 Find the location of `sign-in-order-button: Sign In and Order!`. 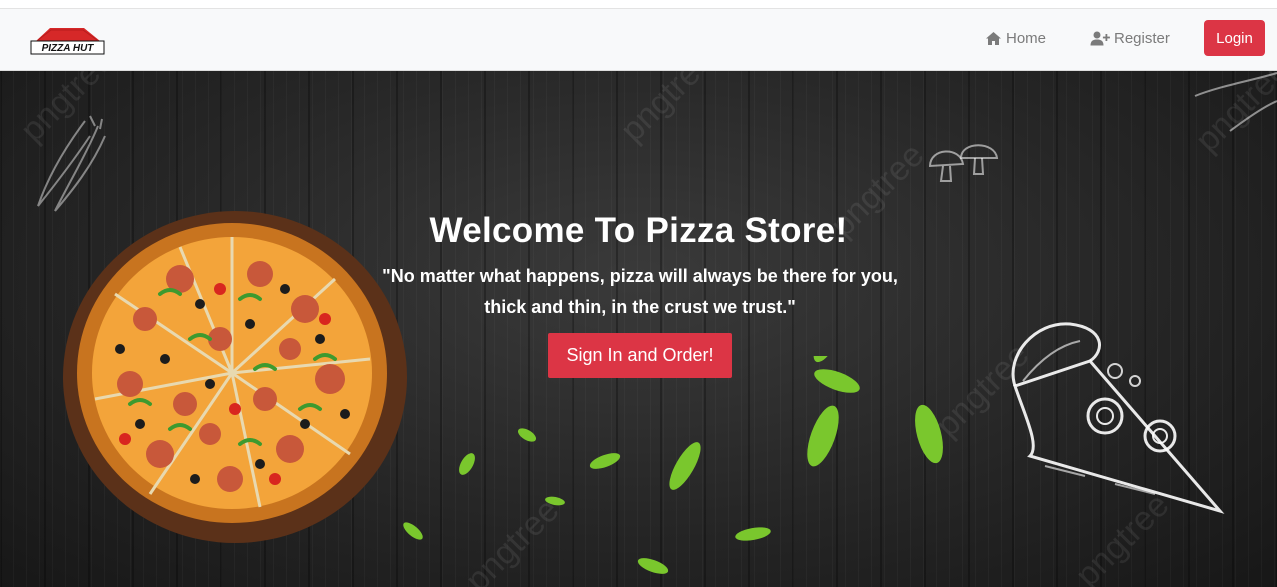

sign-in-order-button: Sign In and Order! is located at coordinates (640, 355).